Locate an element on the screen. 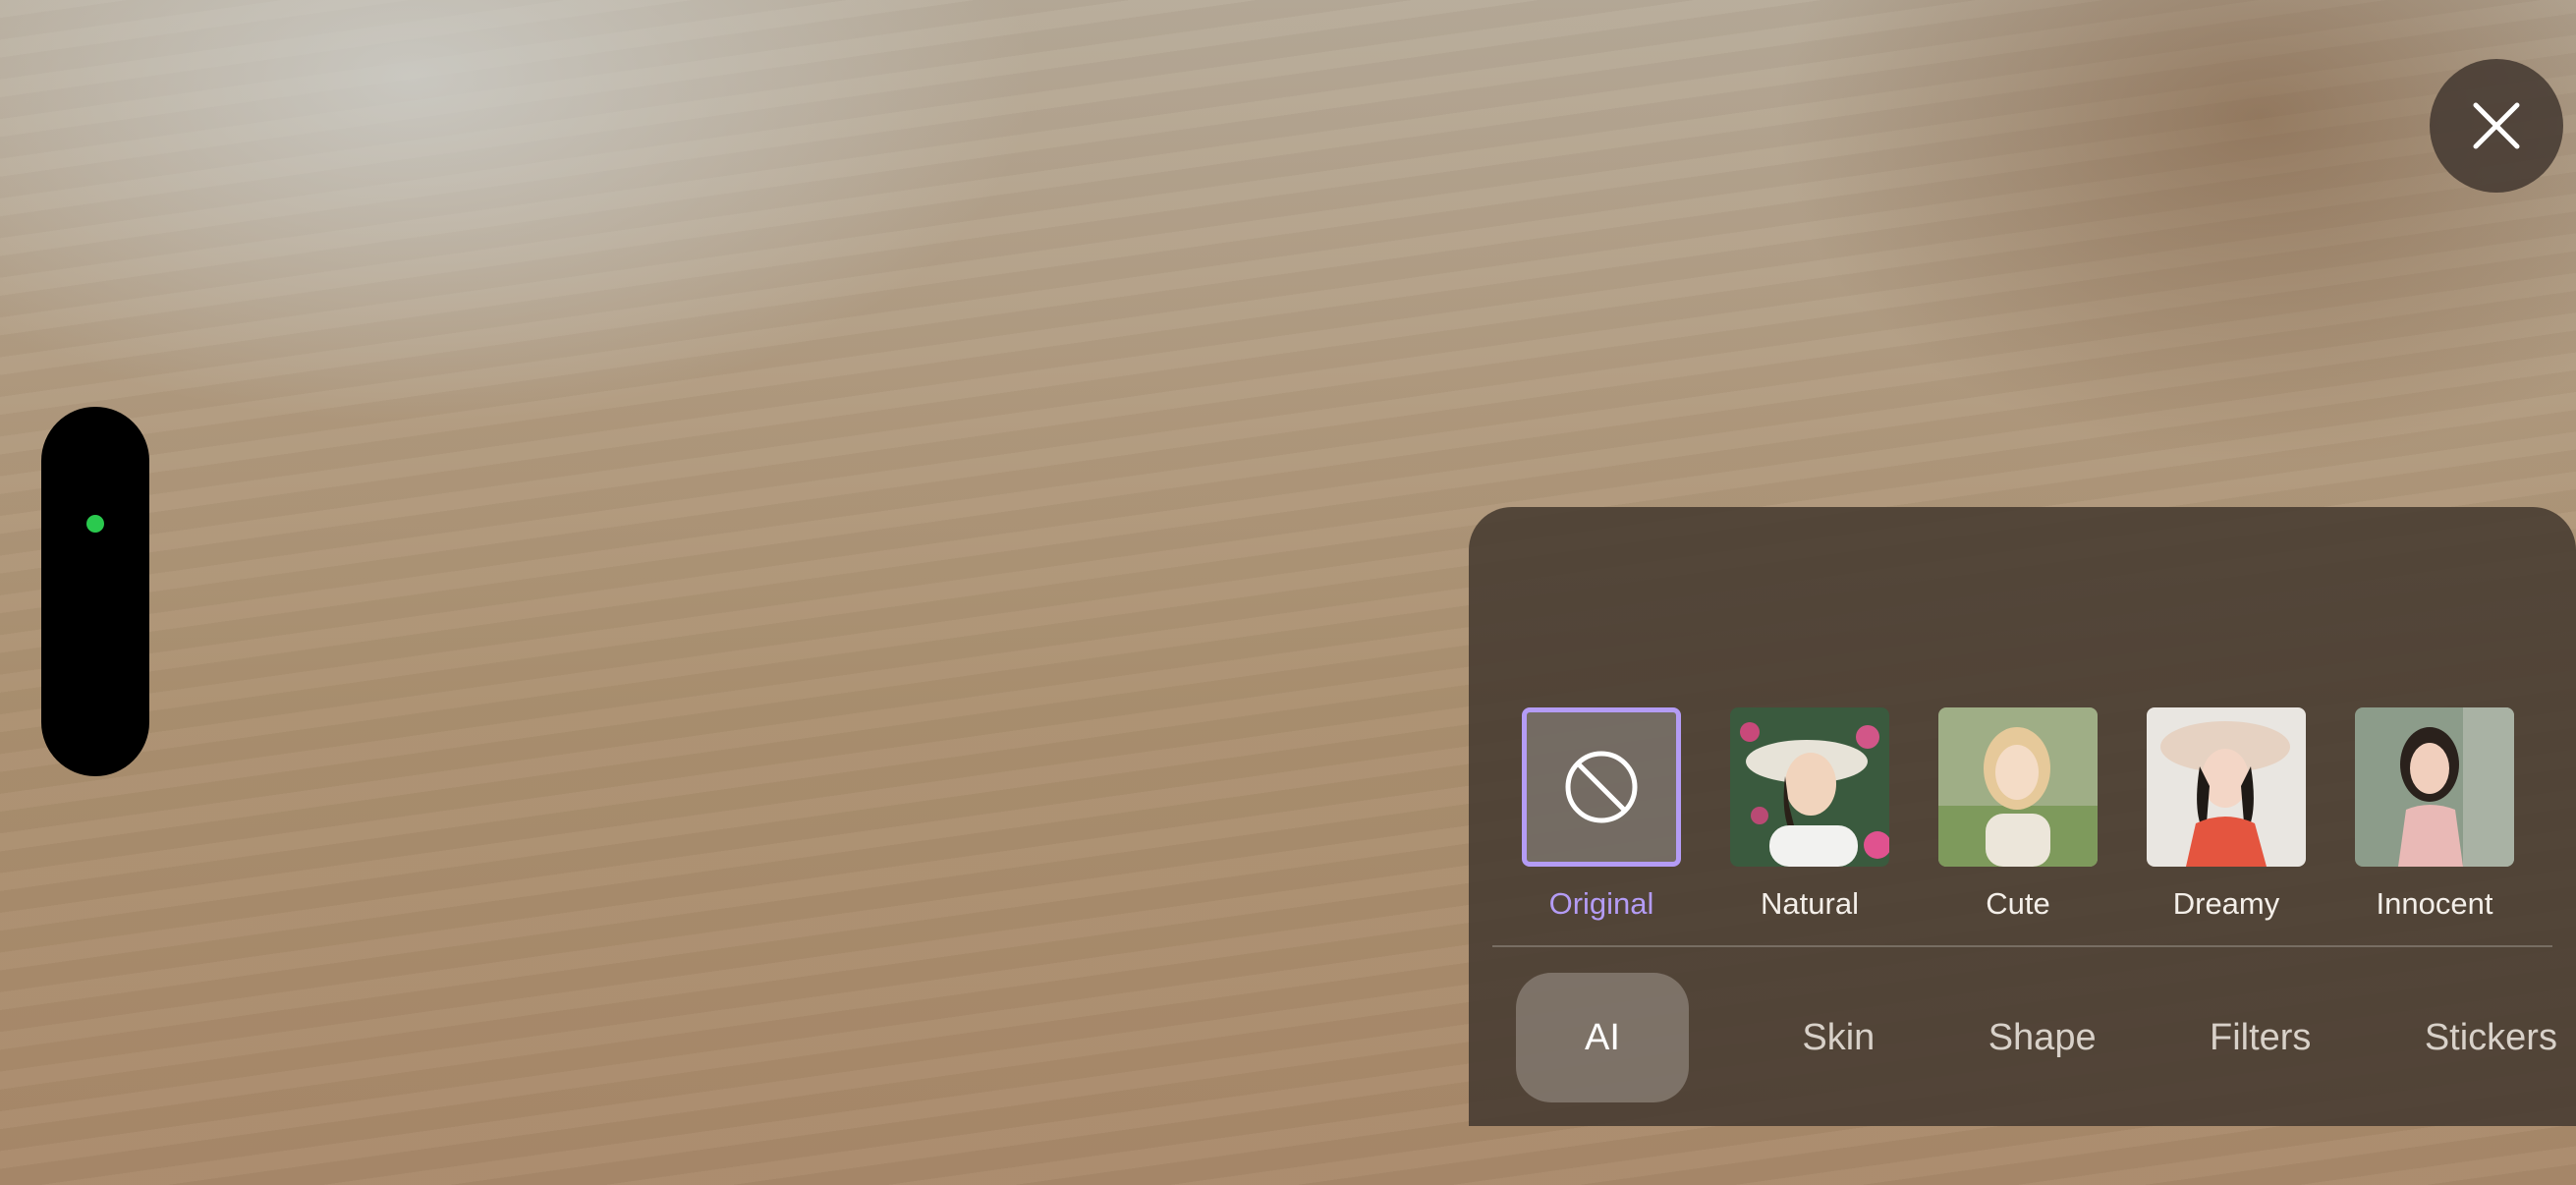 The height and width of the screenshot is (1185, 2576). tab-shape: Shape is located at coordinates (2042, 1038).